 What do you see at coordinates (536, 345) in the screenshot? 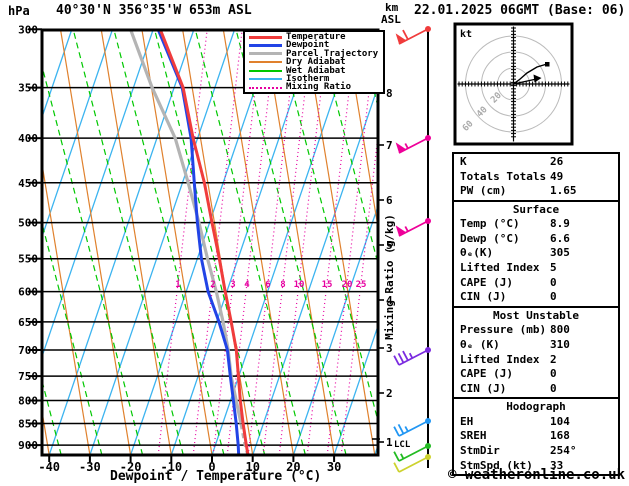
I see `stats-row: θₑ (K) 310` at bounding box center [536, 345].